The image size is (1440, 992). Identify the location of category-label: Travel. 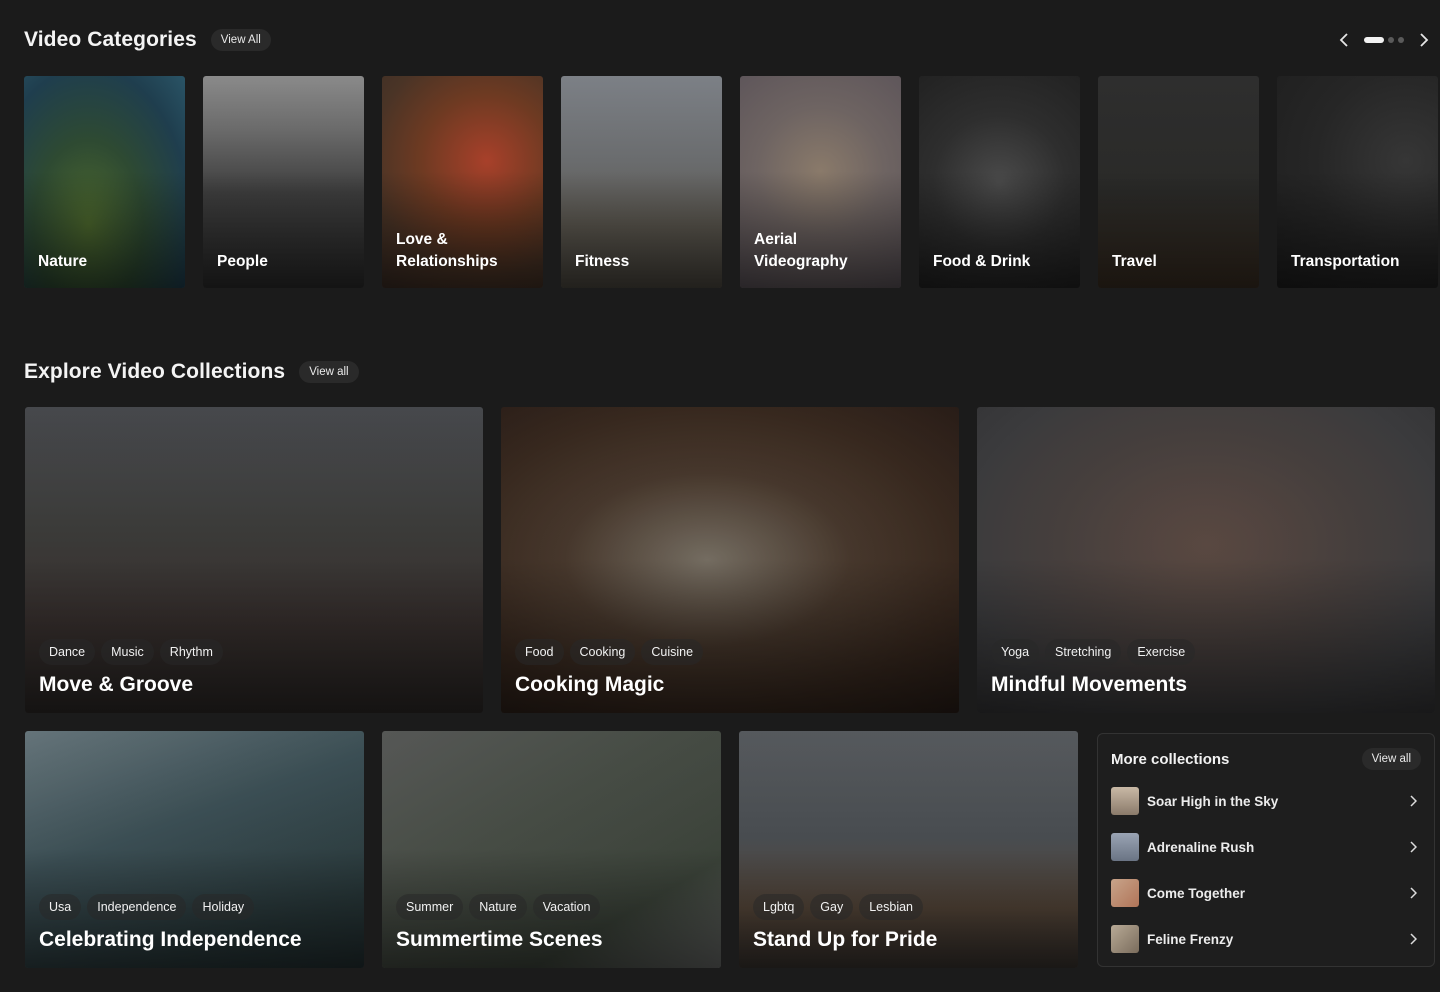
(1134, 261).